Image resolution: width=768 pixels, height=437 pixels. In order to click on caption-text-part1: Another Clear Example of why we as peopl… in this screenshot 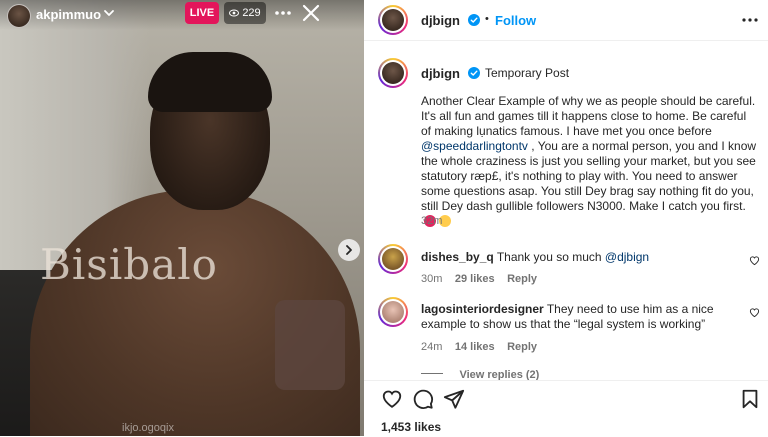, I will do `click(588, 116)`.